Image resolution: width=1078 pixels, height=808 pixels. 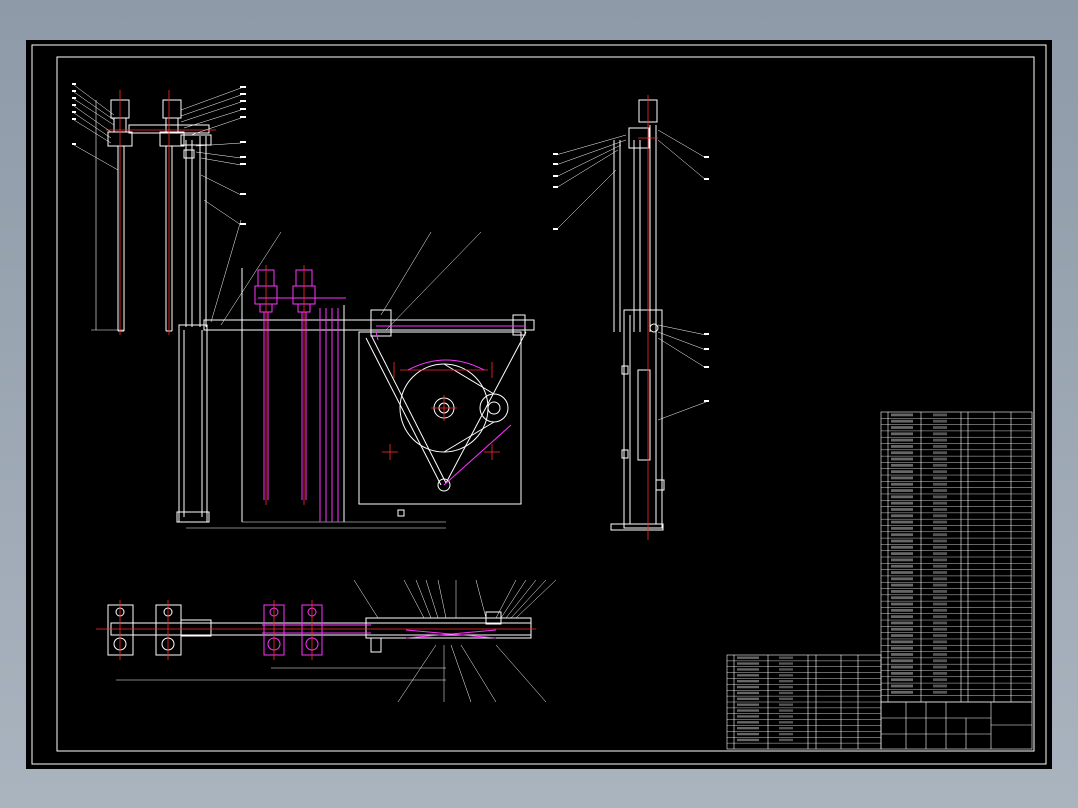 I want to click on front-view, so click(x=151, y=215).